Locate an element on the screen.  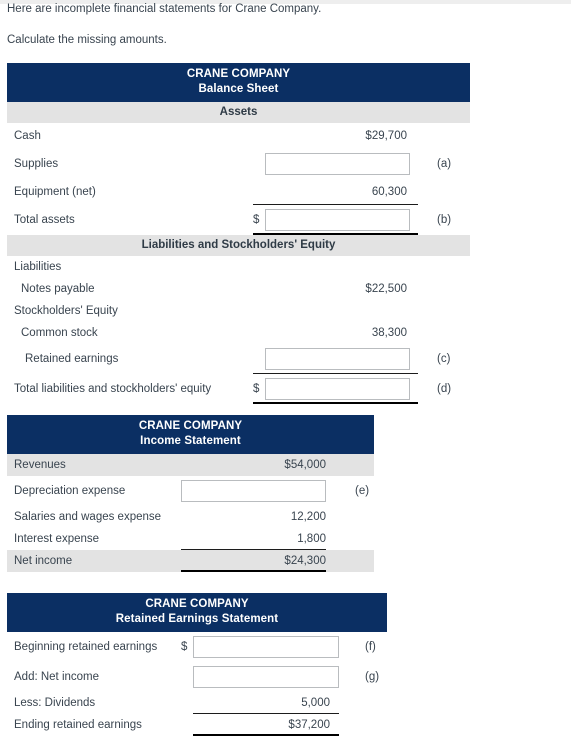
balance-sheet-title: Balance Sheet is located at coordinates (238, 89).